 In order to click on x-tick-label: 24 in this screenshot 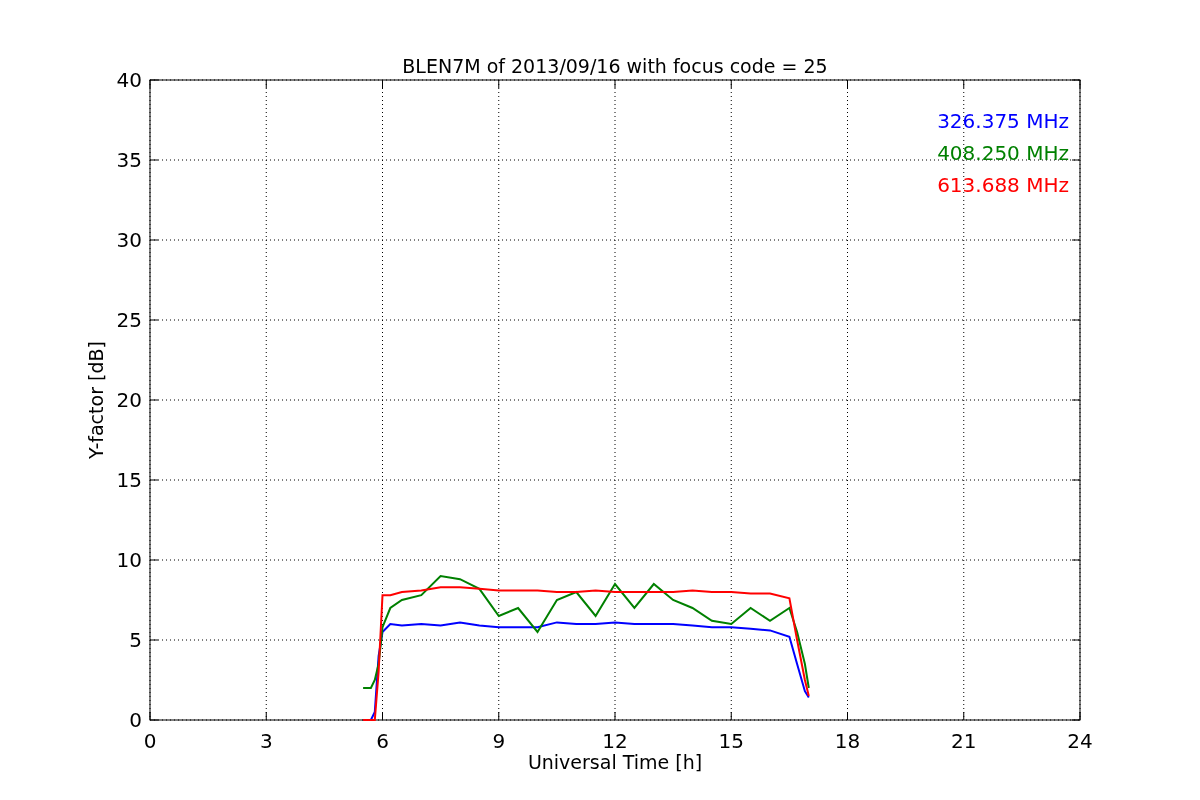, I will do `click(1080, 741)`.